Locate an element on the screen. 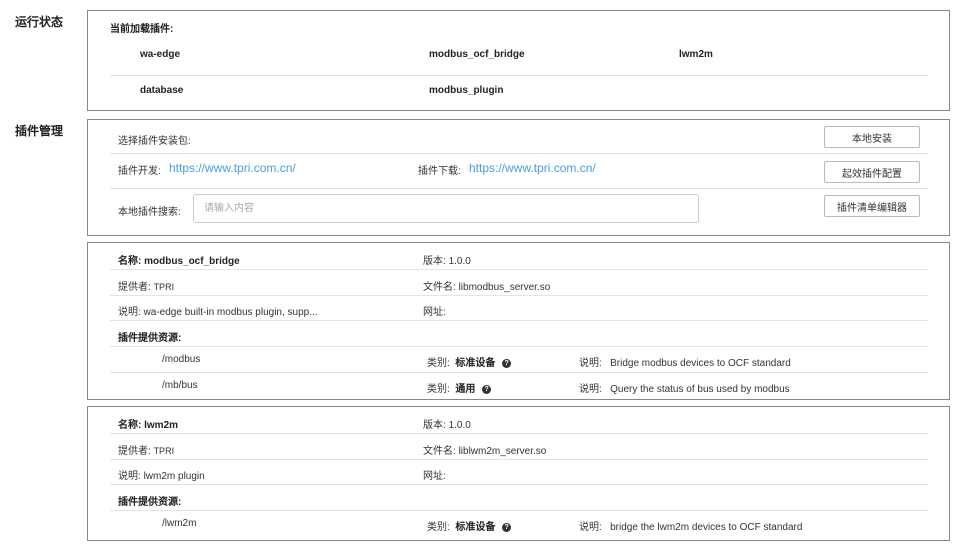 This screenshot has width=958, height=544. plugin-name: 名称: lwm2m is located at coordinates (148, 423).